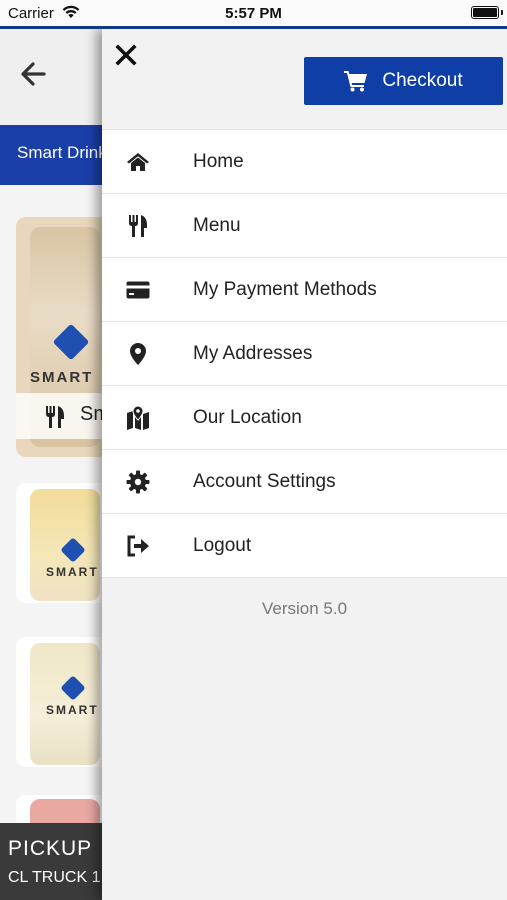 The image size is (507, 900). What do you see at coordinates (304, 608) in the screenshot?
I see `app-version: Version 5.0` at bounding box center [304, 608].